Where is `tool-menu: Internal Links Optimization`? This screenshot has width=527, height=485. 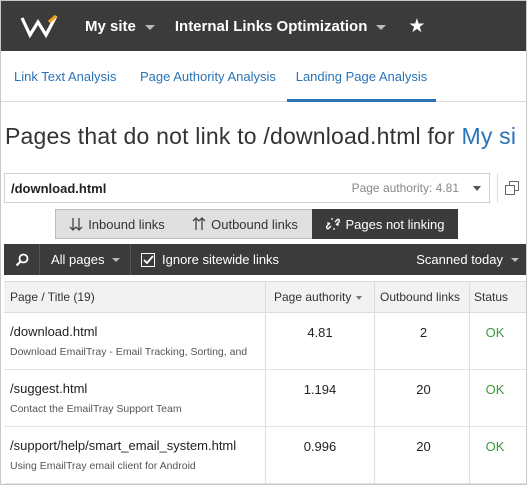
tool-menu: Internal Links Optimization is located at coordinates (281, 26).